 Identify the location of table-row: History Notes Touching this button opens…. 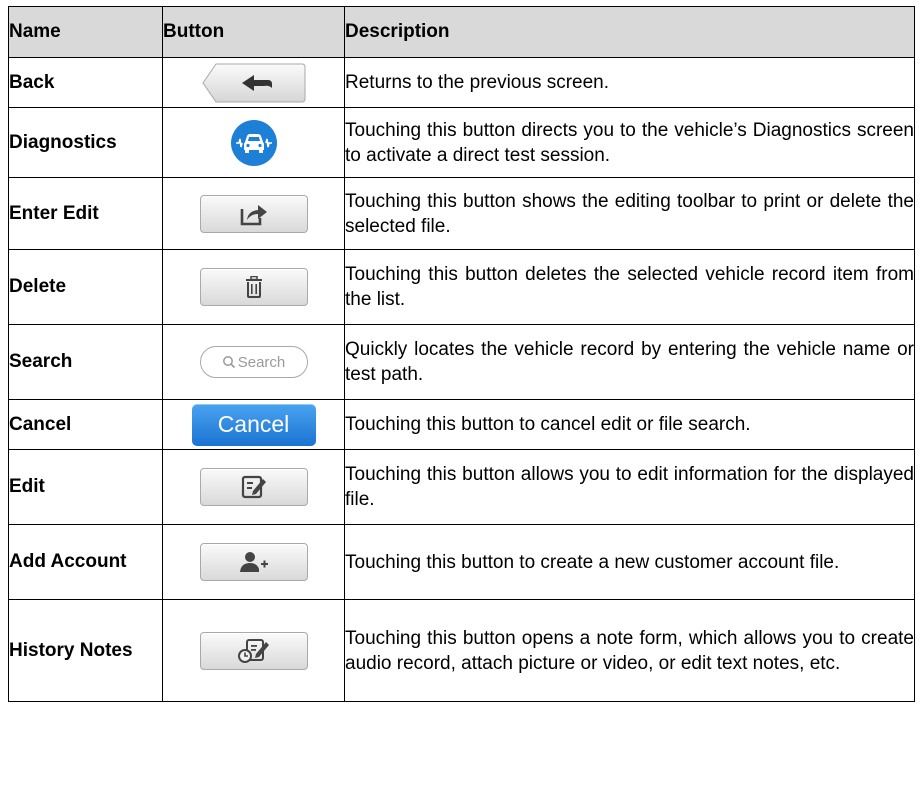
(461, 650).